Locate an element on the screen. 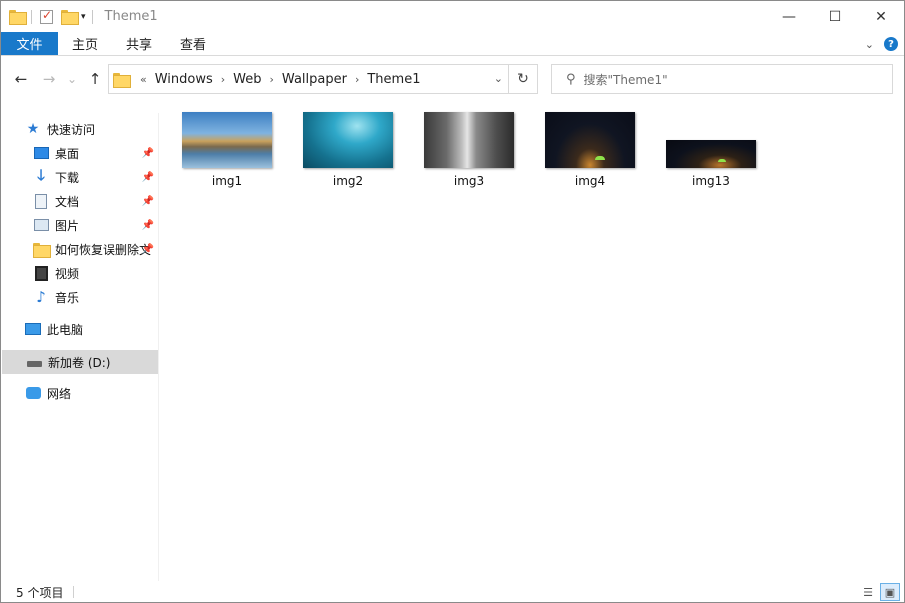  breadcrumb-overflow: « is located at coordinates (143, 79).